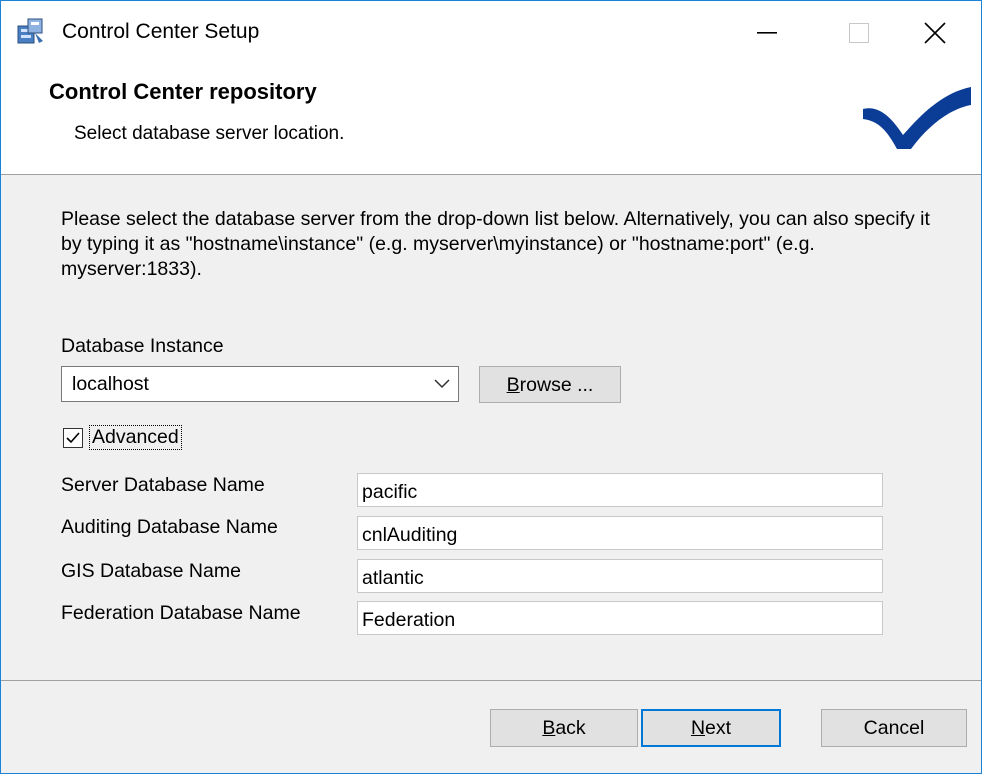  Describe the element at coordinates (181, 613) in the screenshot. I see `federation-database-name-label: Federation Database Name` at that location.